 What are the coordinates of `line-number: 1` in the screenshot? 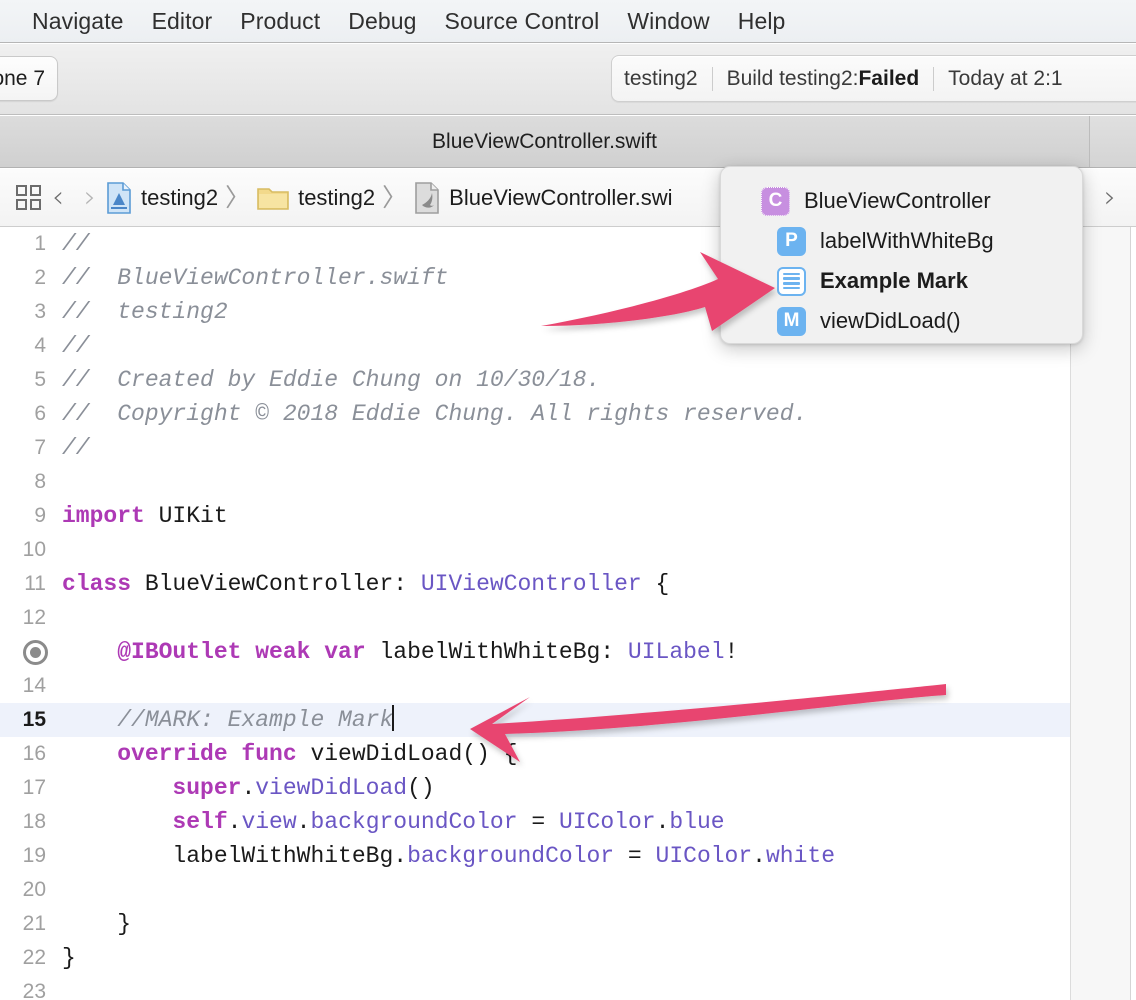 It's located at (40, 243).